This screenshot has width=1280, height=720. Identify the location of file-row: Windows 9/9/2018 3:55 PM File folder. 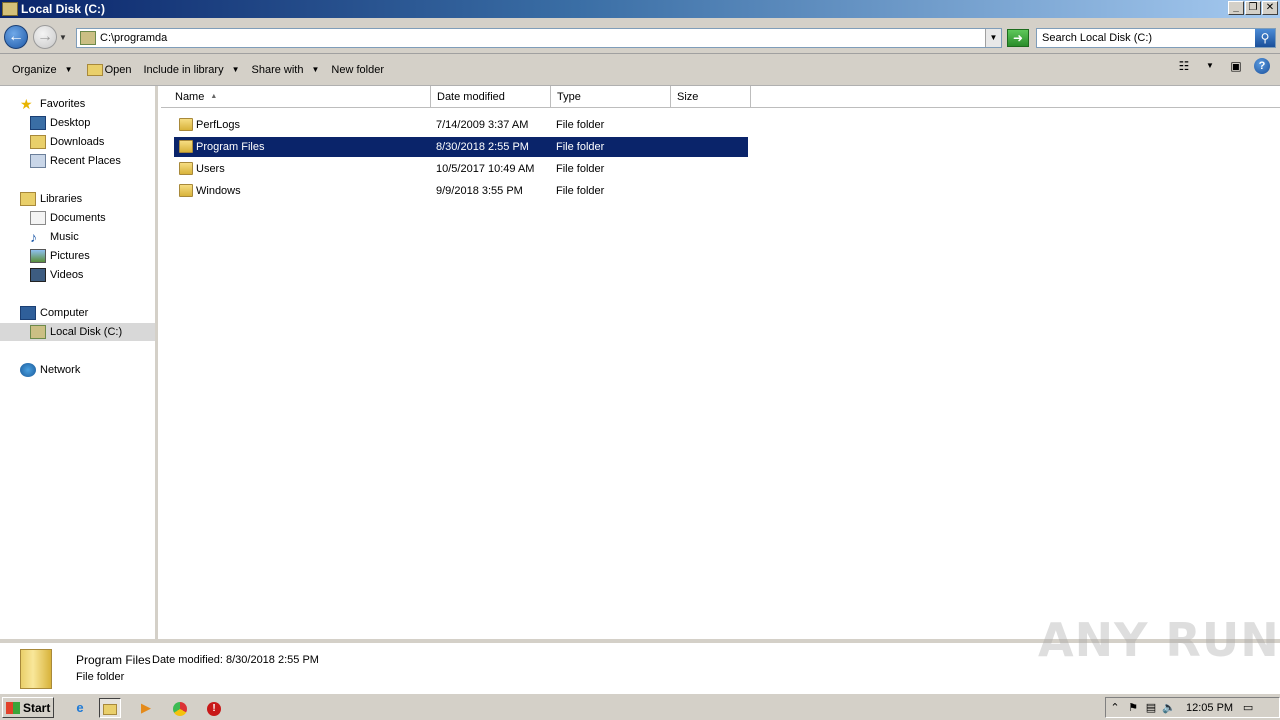
(461, 191).